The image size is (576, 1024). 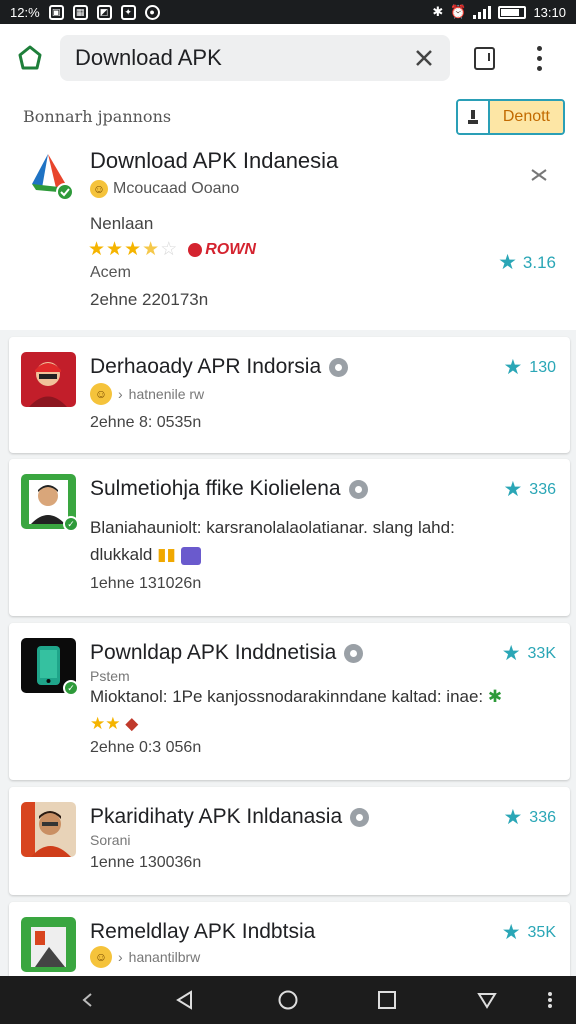 What do you see at coordinates (110, 272) in the screenshot?
I see `featured-label: Acem` at bounding box center [110, 272].